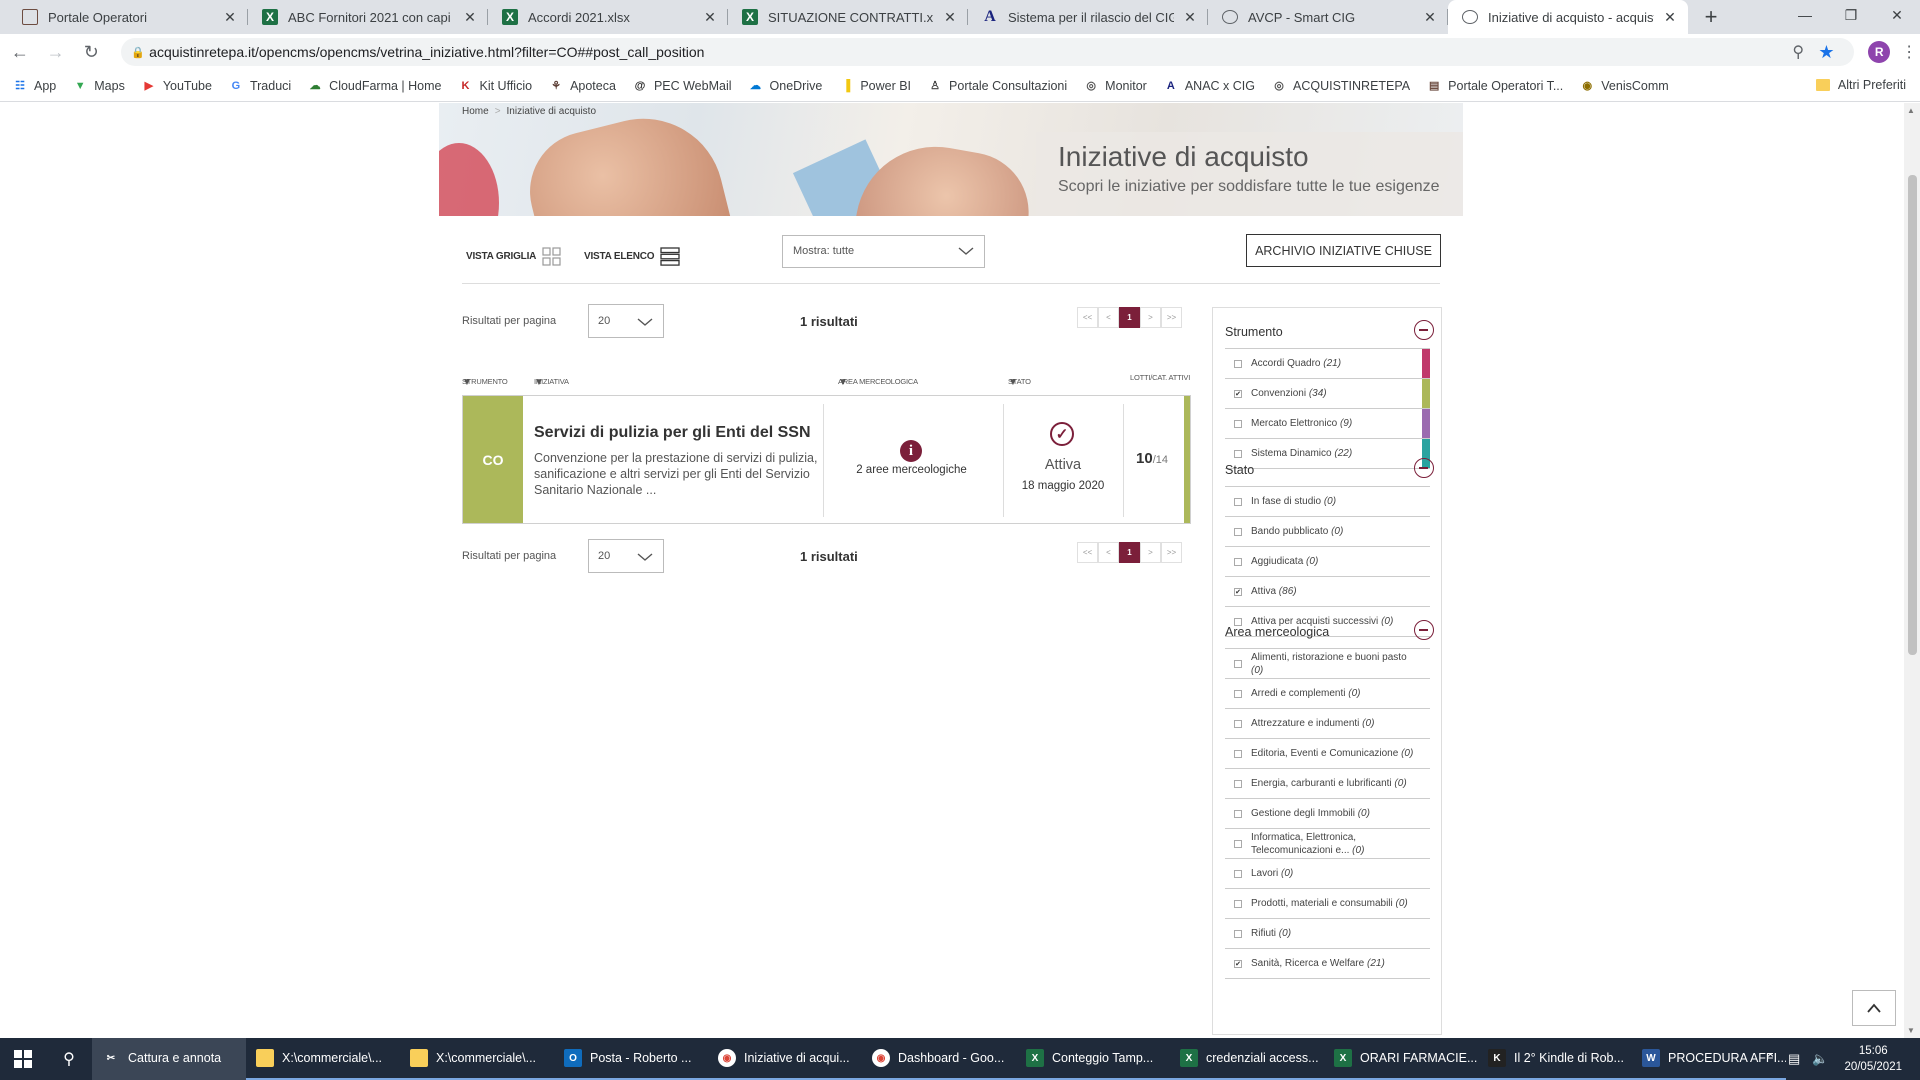  Describe the element at coordinates (1088, 17) in the screenshot. I see `browser-tab: A Sistema per il rilascio del CIG in m ✕` at that location.